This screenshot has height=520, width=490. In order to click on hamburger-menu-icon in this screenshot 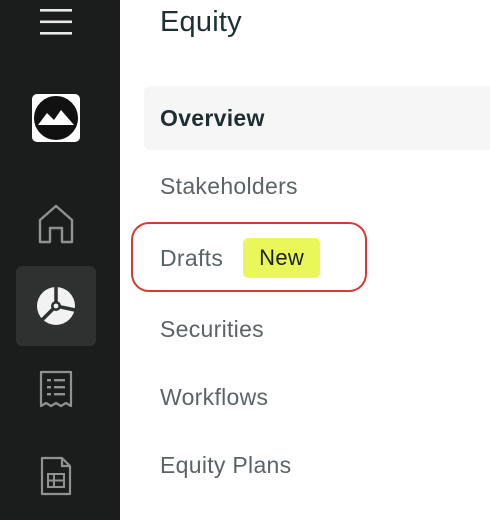, I will do `click(56, 22)`.